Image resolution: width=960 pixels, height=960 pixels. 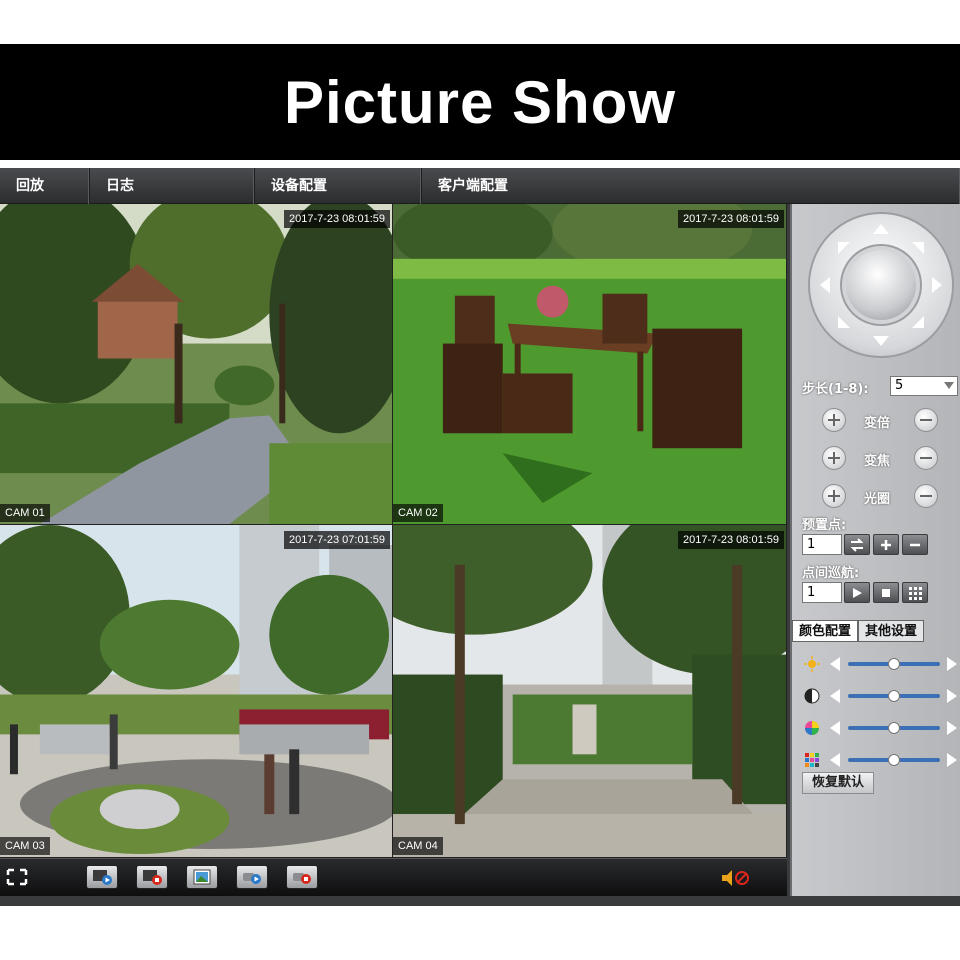 I want to click on monitor-stop-icon, so click(x=152, y=877).